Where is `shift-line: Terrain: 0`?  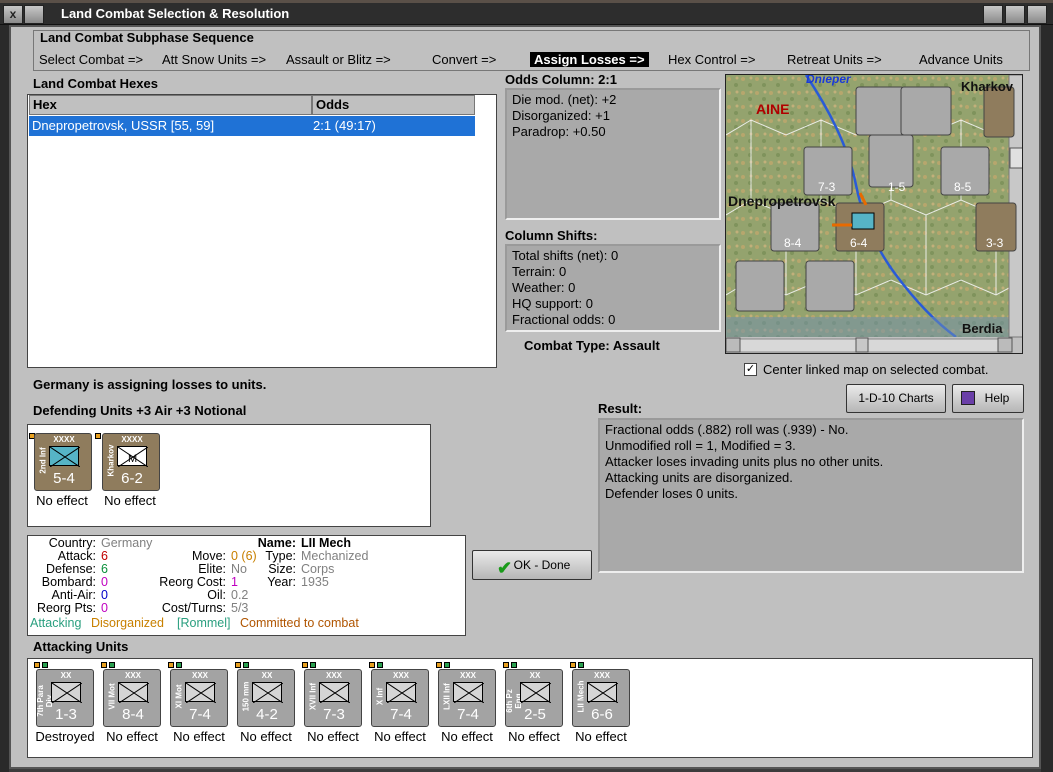
shift-line: Terrain: 0 is located at coordinates (539, 271).